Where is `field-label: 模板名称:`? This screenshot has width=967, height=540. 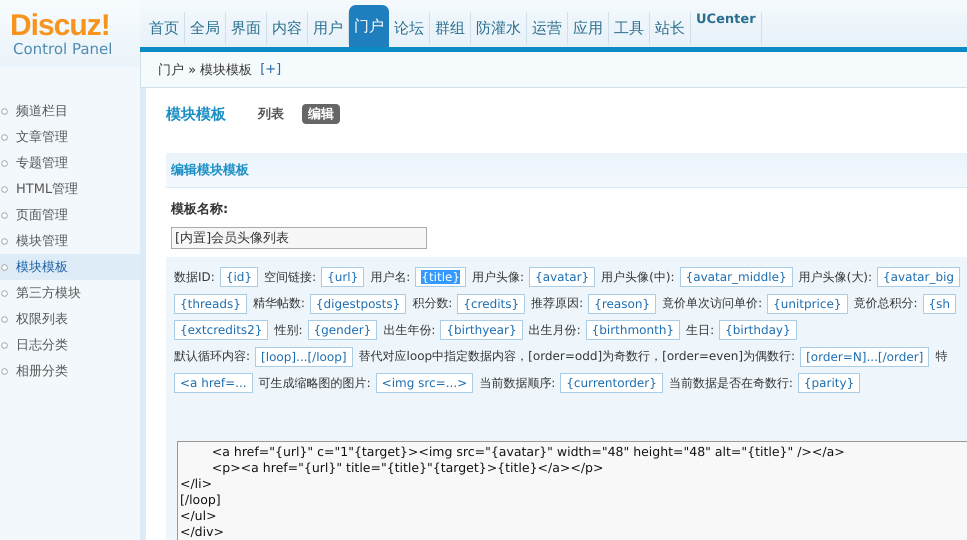 field-label: 模板名称: is located at coordinates (200, 210).